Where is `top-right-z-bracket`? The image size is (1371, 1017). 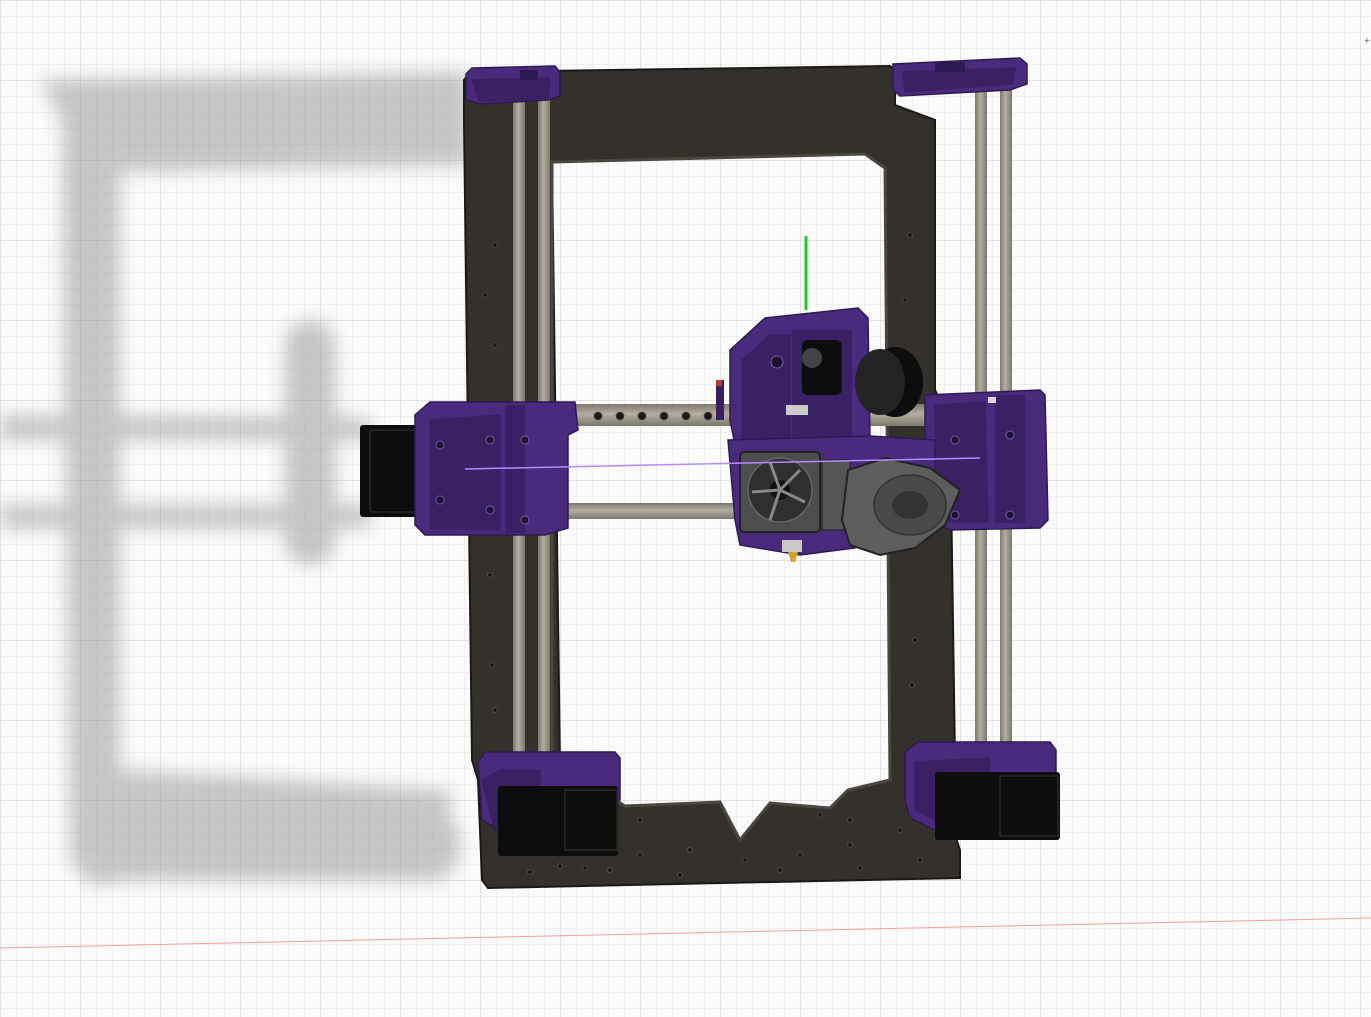 top-right-z-bracket is located at coordinates (960, 77).